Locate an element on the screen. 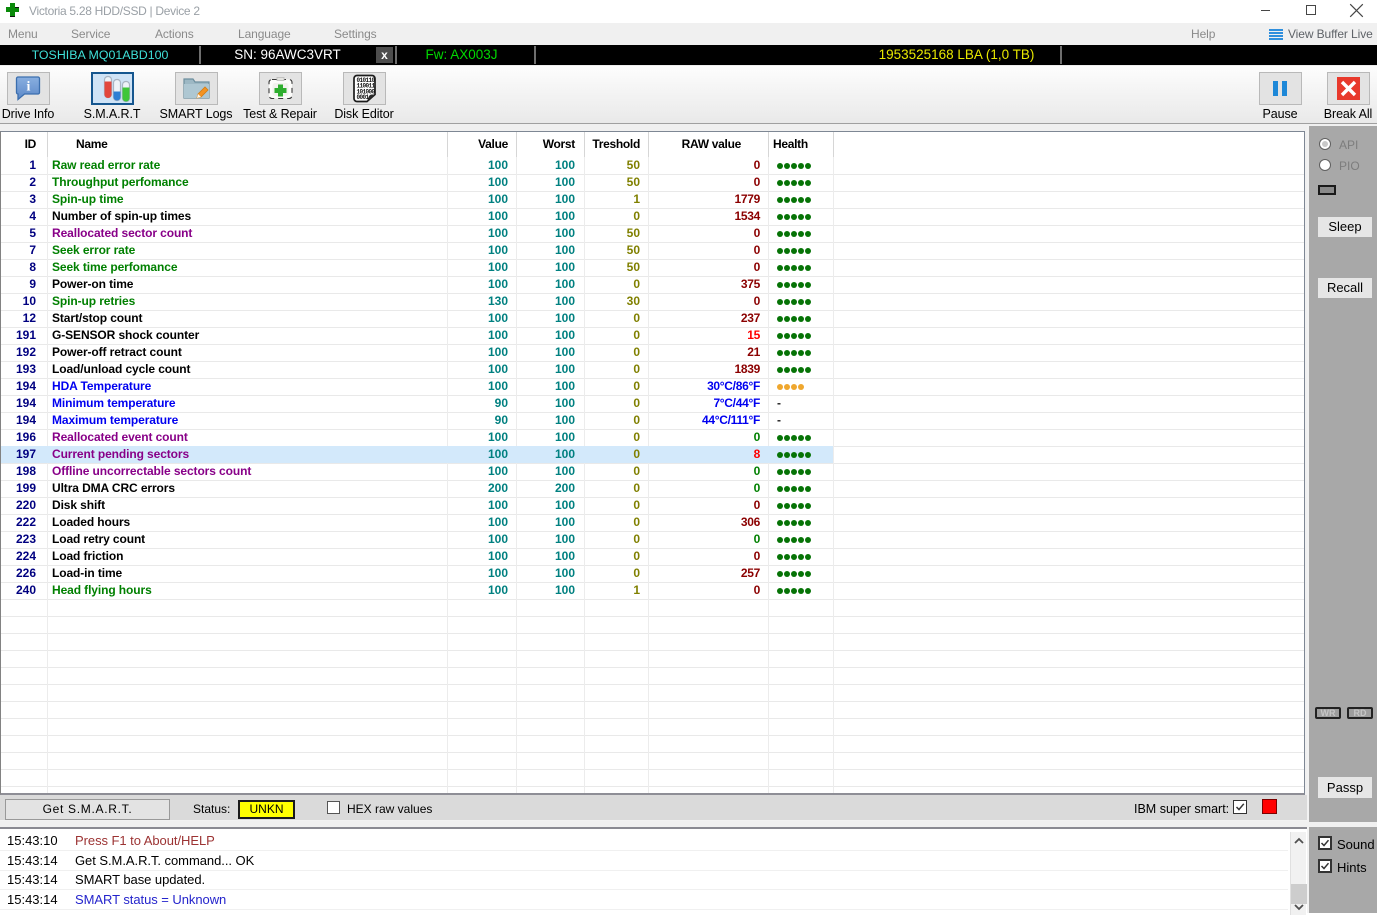 This screenshot has height=915, width=1377. svg-text: i is located at coordinates (29, 87).